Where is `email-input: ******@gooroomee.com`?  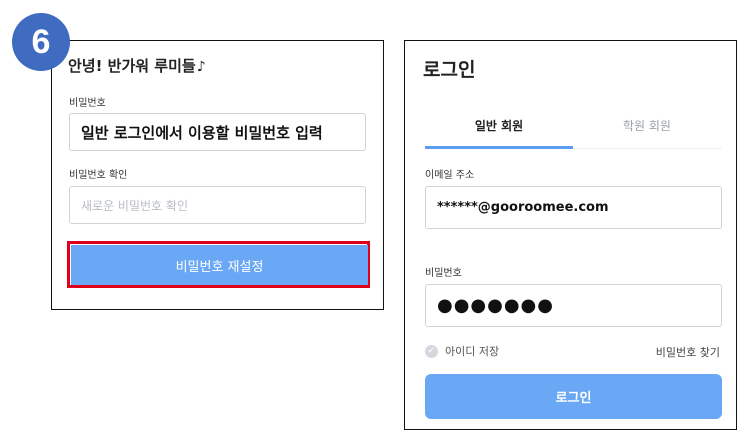
email-input: ******@gooroomee.com is located at coordinates (573, 207).